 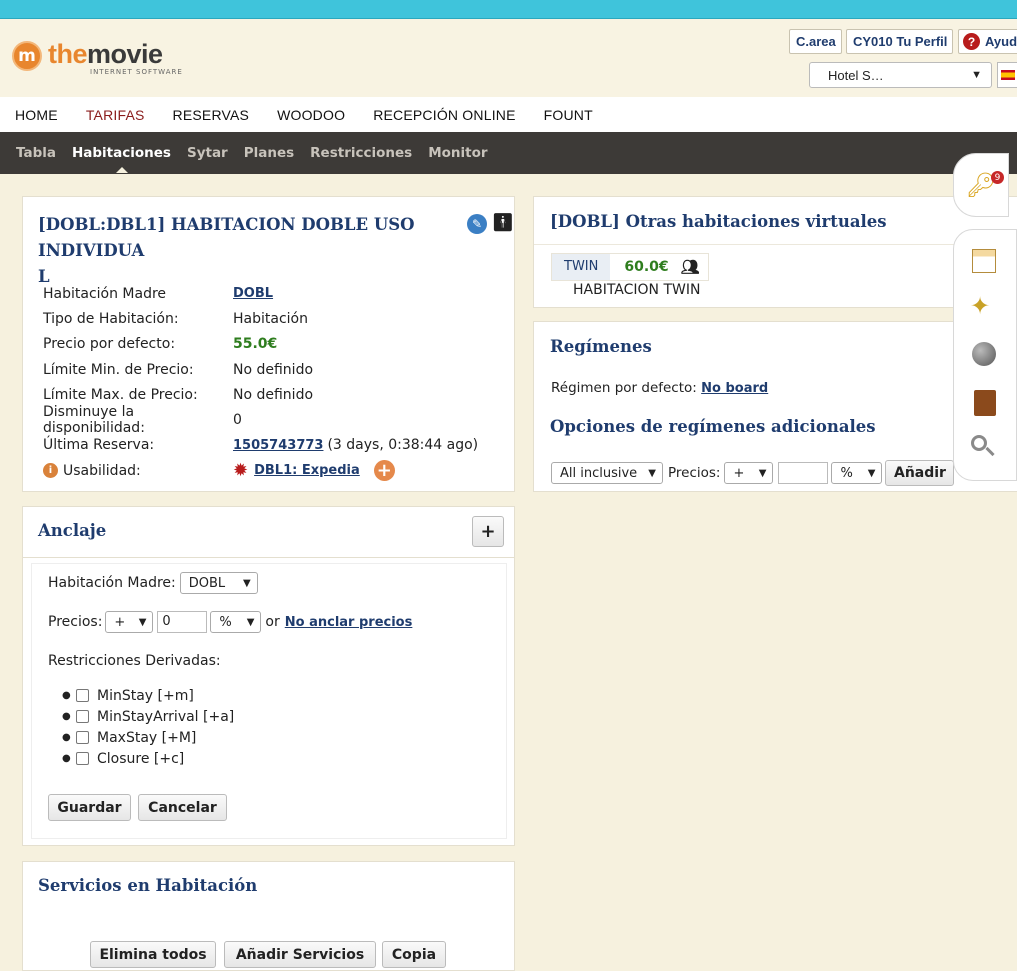 I want to click on tools-sidebar: ✦, so click(x=985, y=355).